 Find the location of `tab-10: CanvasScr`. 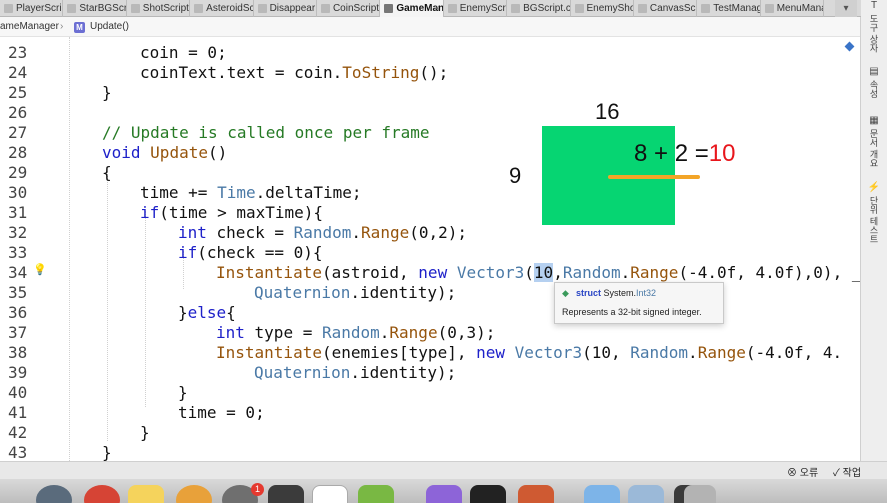

tab-10: CanvasScr is located at coordinates (666, 8).